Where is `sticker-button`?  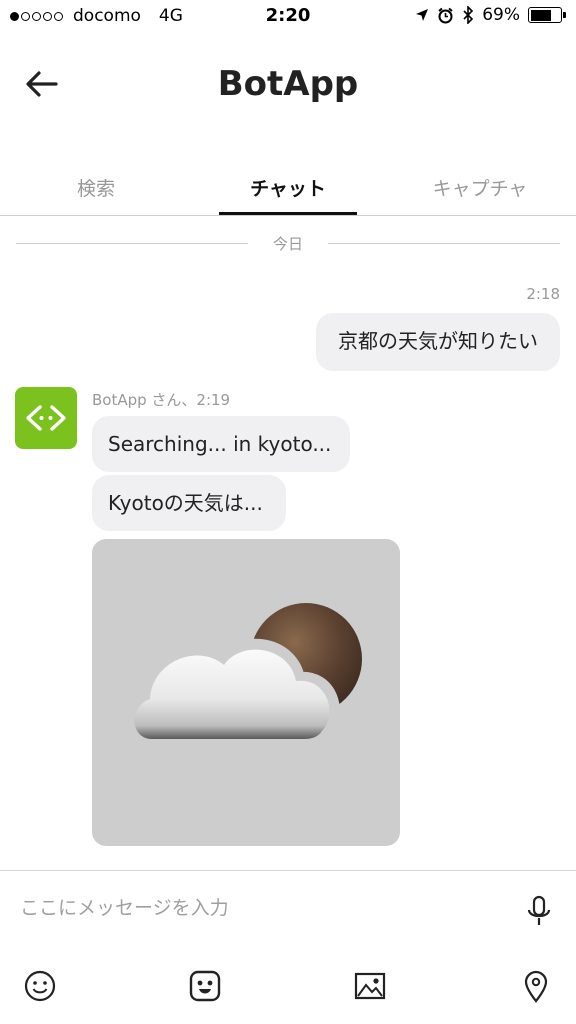
sticker-button is located at coordinates (205, 986).